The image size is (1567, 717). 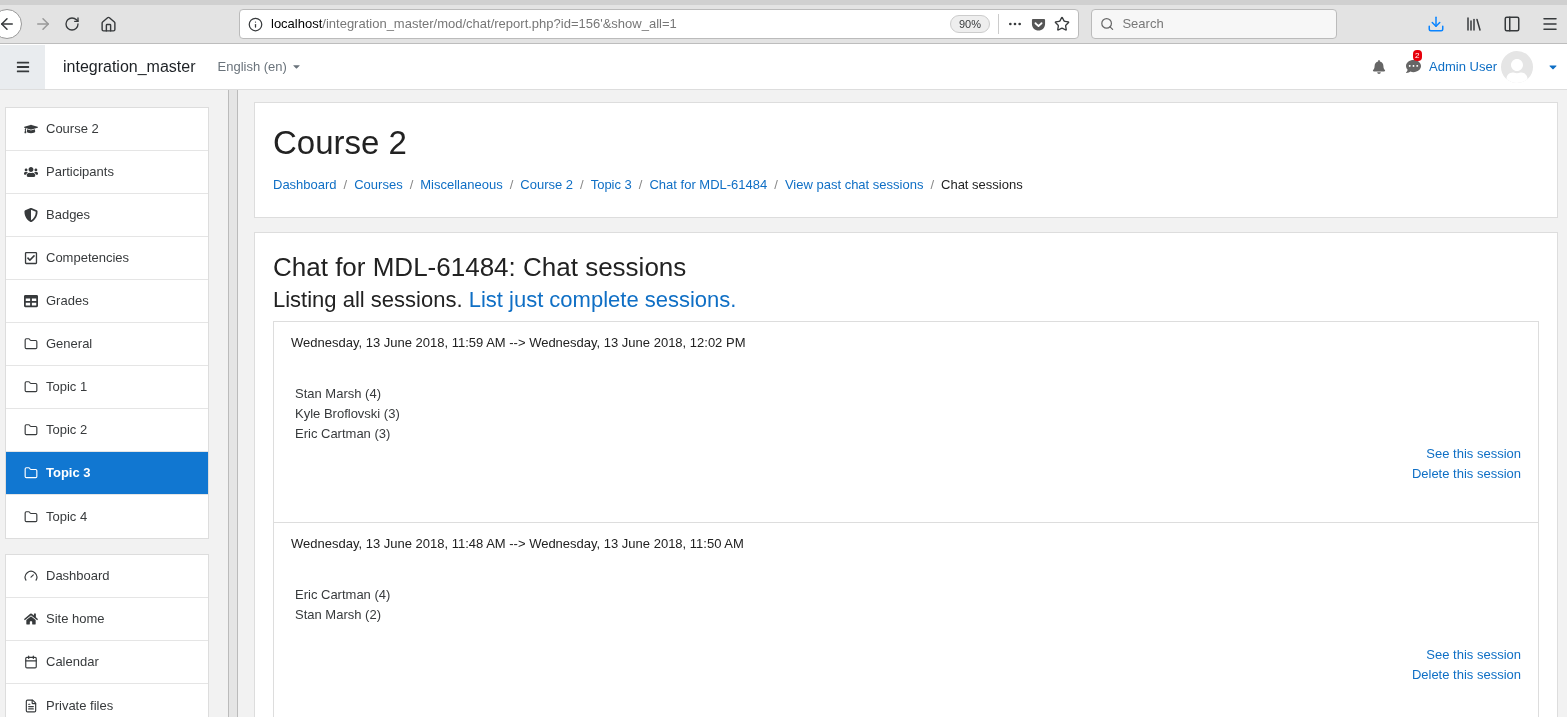 I want to click on nav-item: Dashboard, so click(x=107, y=576).